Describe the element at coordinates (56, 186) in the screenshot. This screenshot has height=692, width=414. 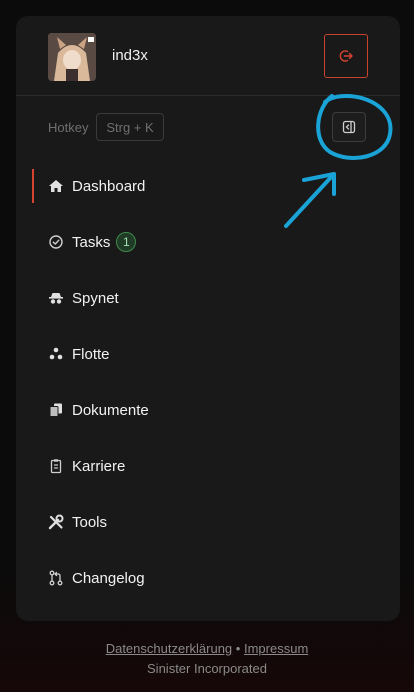
I see `home-icon` at that location.